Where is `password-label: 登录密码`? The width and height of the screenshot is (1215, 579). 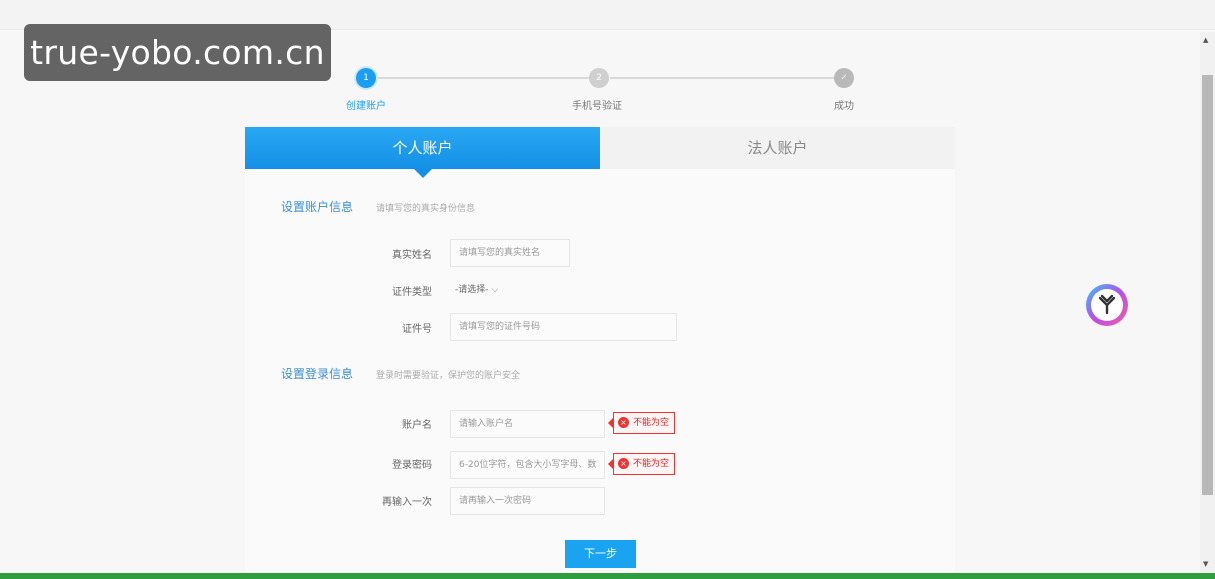
password-label: 登录密码 is located at coordinates (412, 465).